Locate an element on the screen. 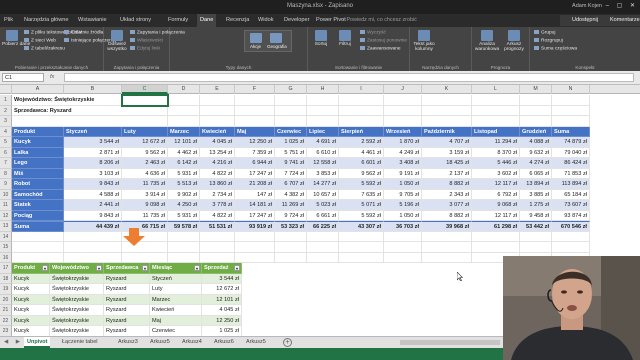 The width and height of the screenshot is (640, 360). row-header: 23 is located at coordinates (6, 331).